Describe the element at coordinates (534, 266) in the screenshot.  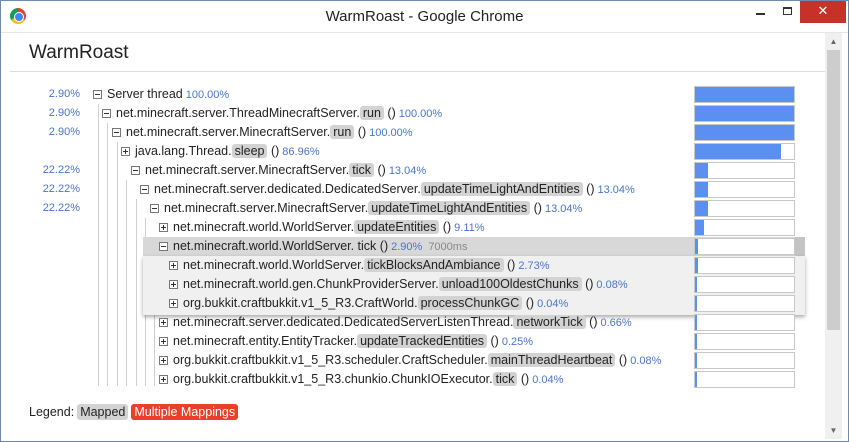
I see `node-total-percent: 2.73%` at that location.